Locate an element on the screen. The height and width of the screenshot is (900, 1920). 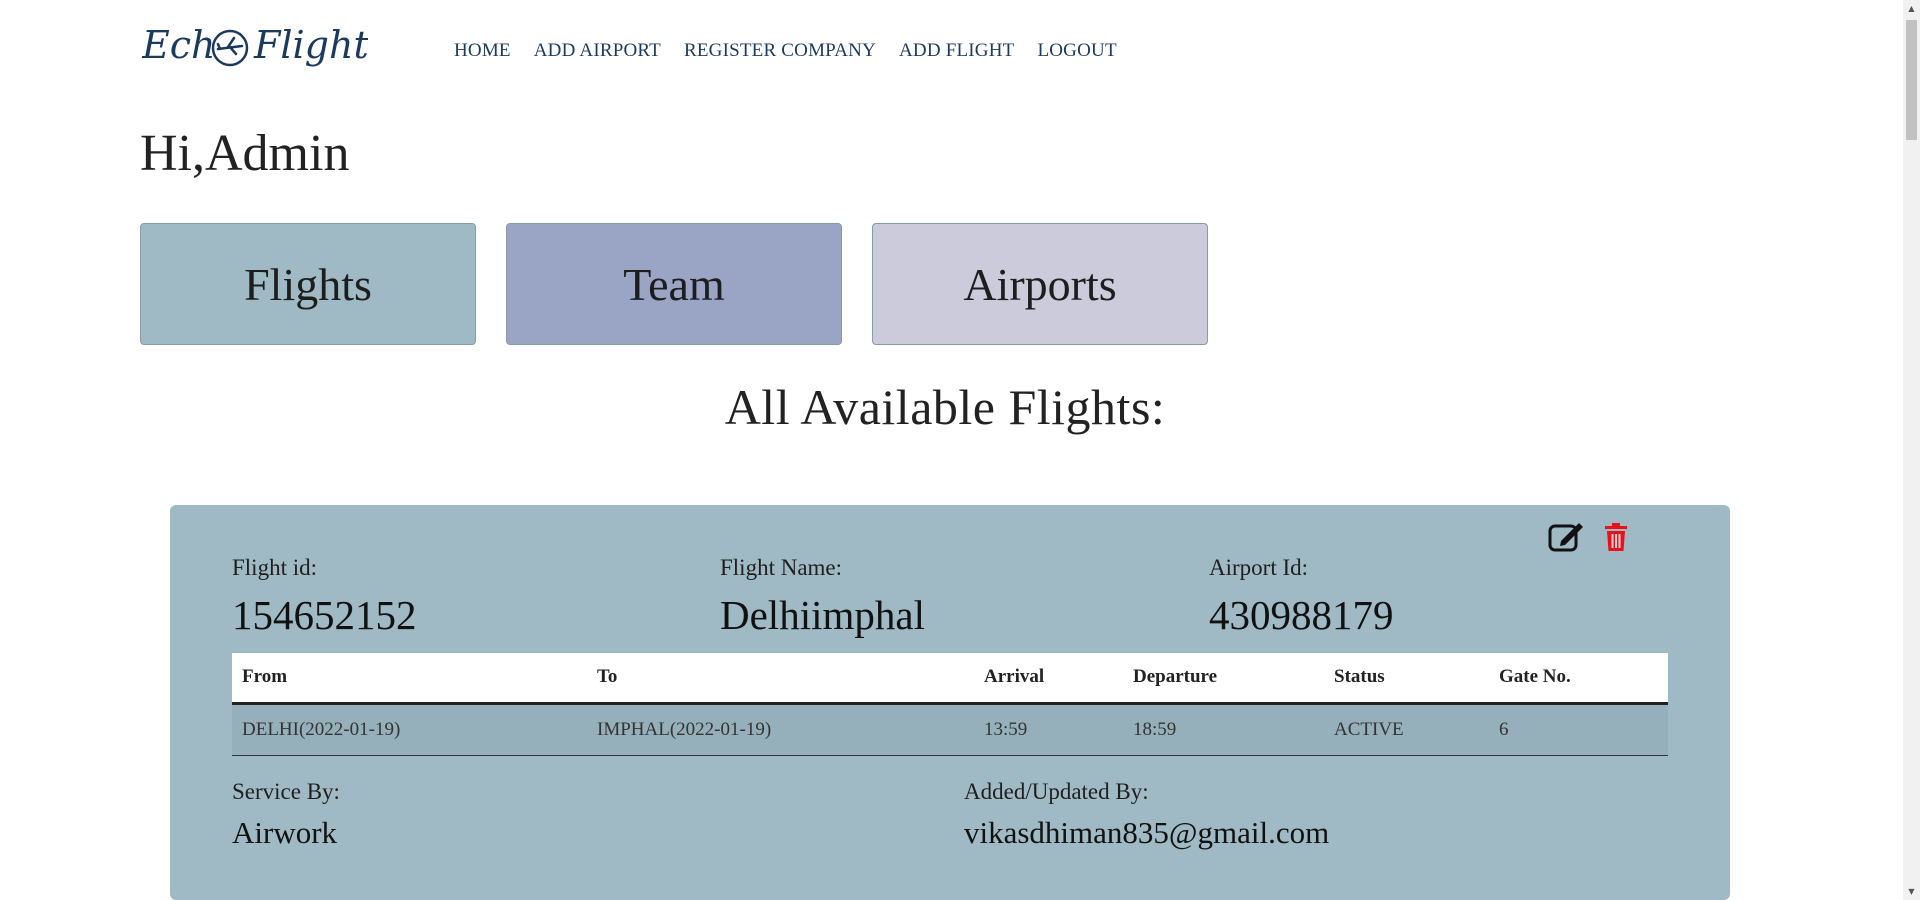
flight-id-value: 154652152 is located at coordinates (324, 615).